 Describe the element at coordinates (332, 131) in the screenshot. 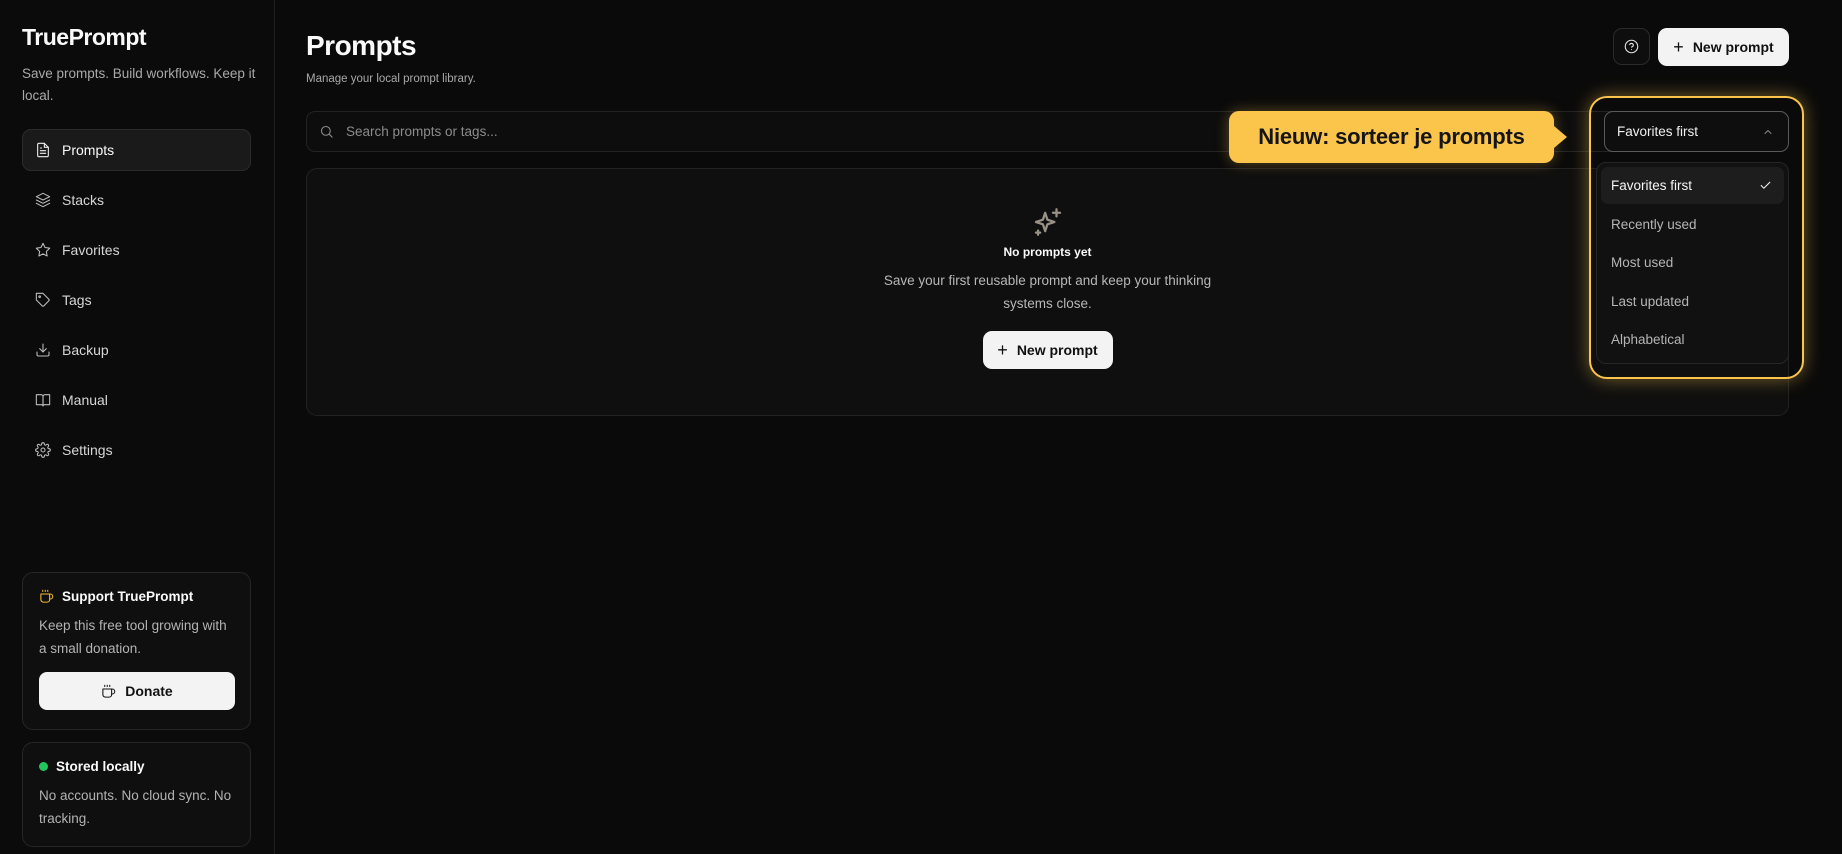

I see `search-icon` at that location.